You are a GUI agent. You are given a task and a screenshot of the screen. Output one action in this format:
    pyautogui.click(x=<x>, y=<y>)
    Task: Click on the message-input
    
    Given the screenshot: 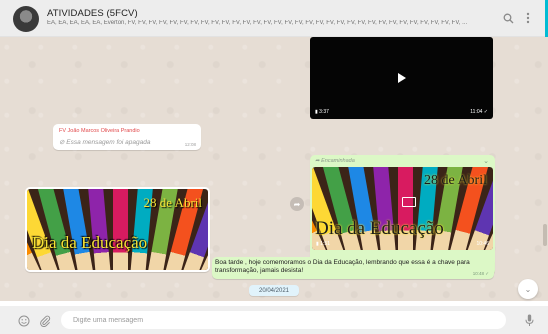 What is the action you would take?
    pyautogui.click(x=283, y=320)
    